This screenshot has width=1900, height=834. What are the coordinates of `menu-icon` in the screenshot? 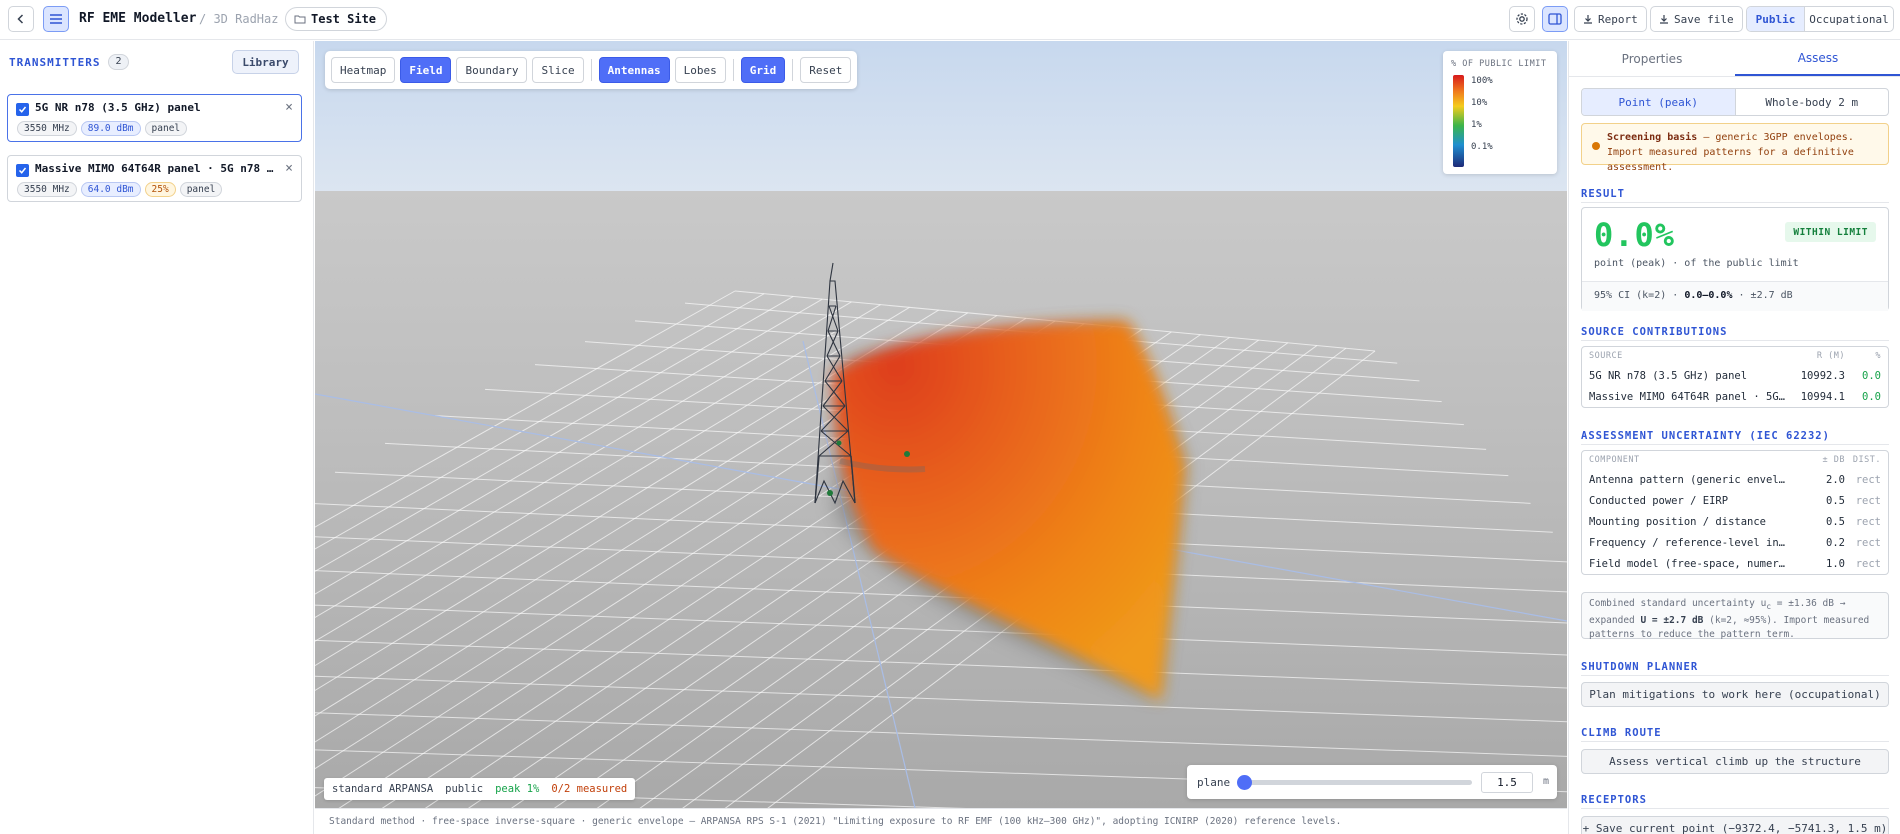 It's located at (56, 19).